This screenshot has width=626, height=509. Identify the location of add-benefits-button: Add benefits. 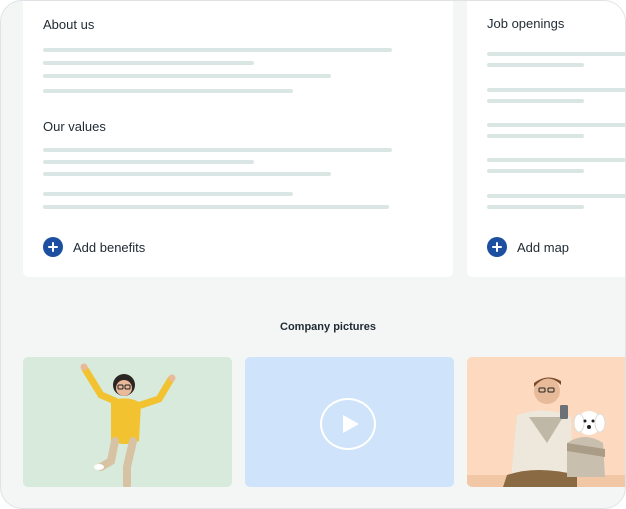
(94, 247).